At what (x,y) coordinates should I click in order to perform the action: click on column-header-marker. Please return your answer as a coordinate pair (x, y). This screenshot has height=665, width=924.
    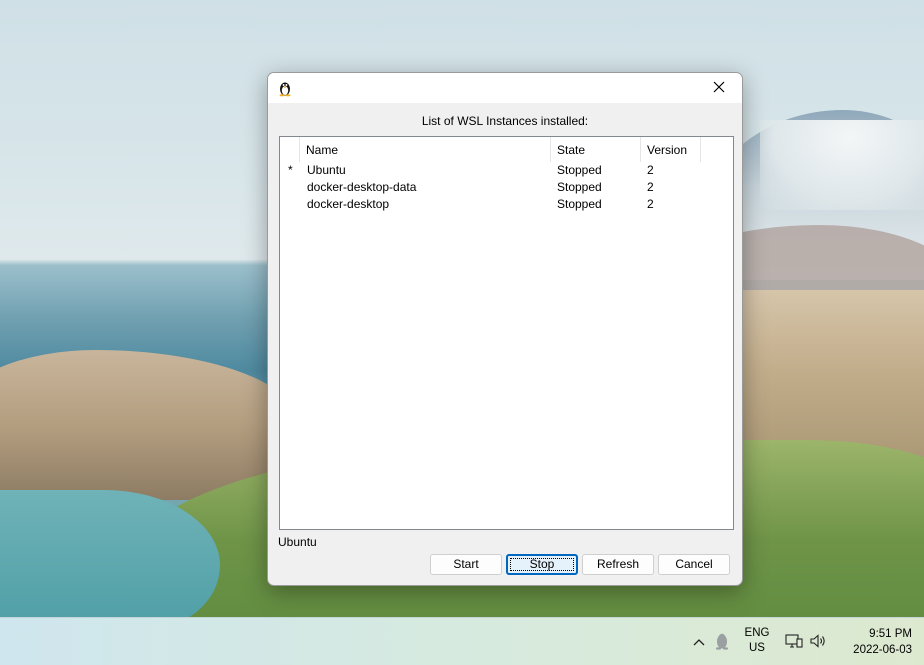
    Looking at the image, I should click on (290, 149).